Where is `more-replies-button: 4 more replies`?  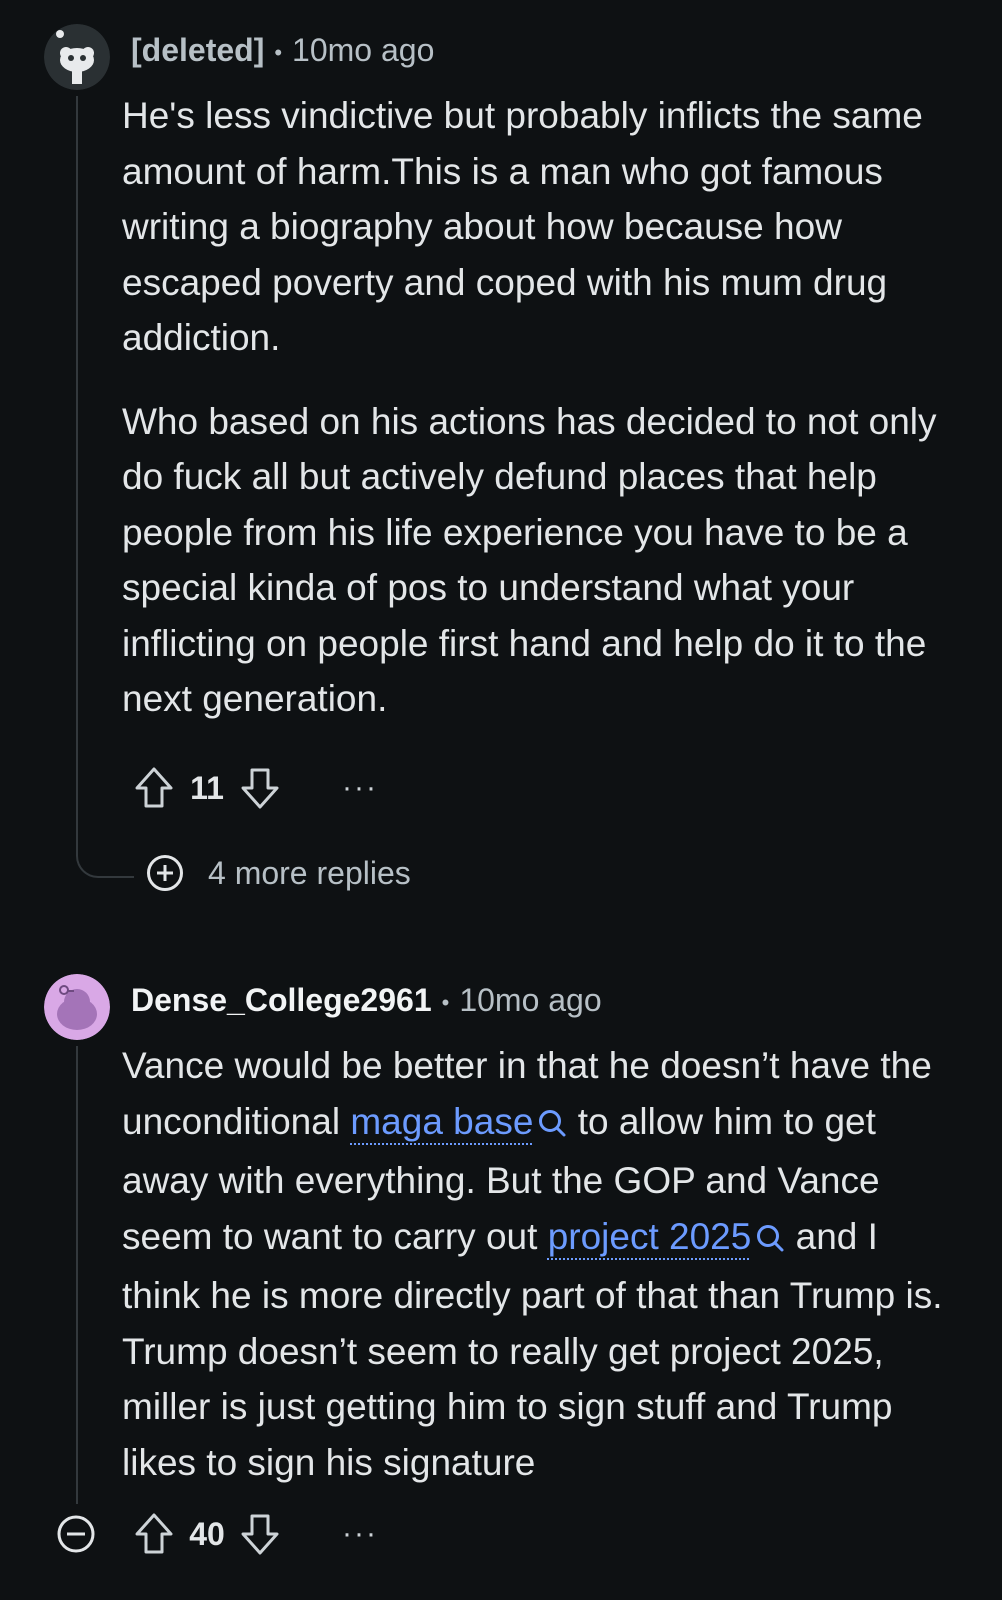 more-replies-button: 4 more replies is located at coordinates (278, 873).